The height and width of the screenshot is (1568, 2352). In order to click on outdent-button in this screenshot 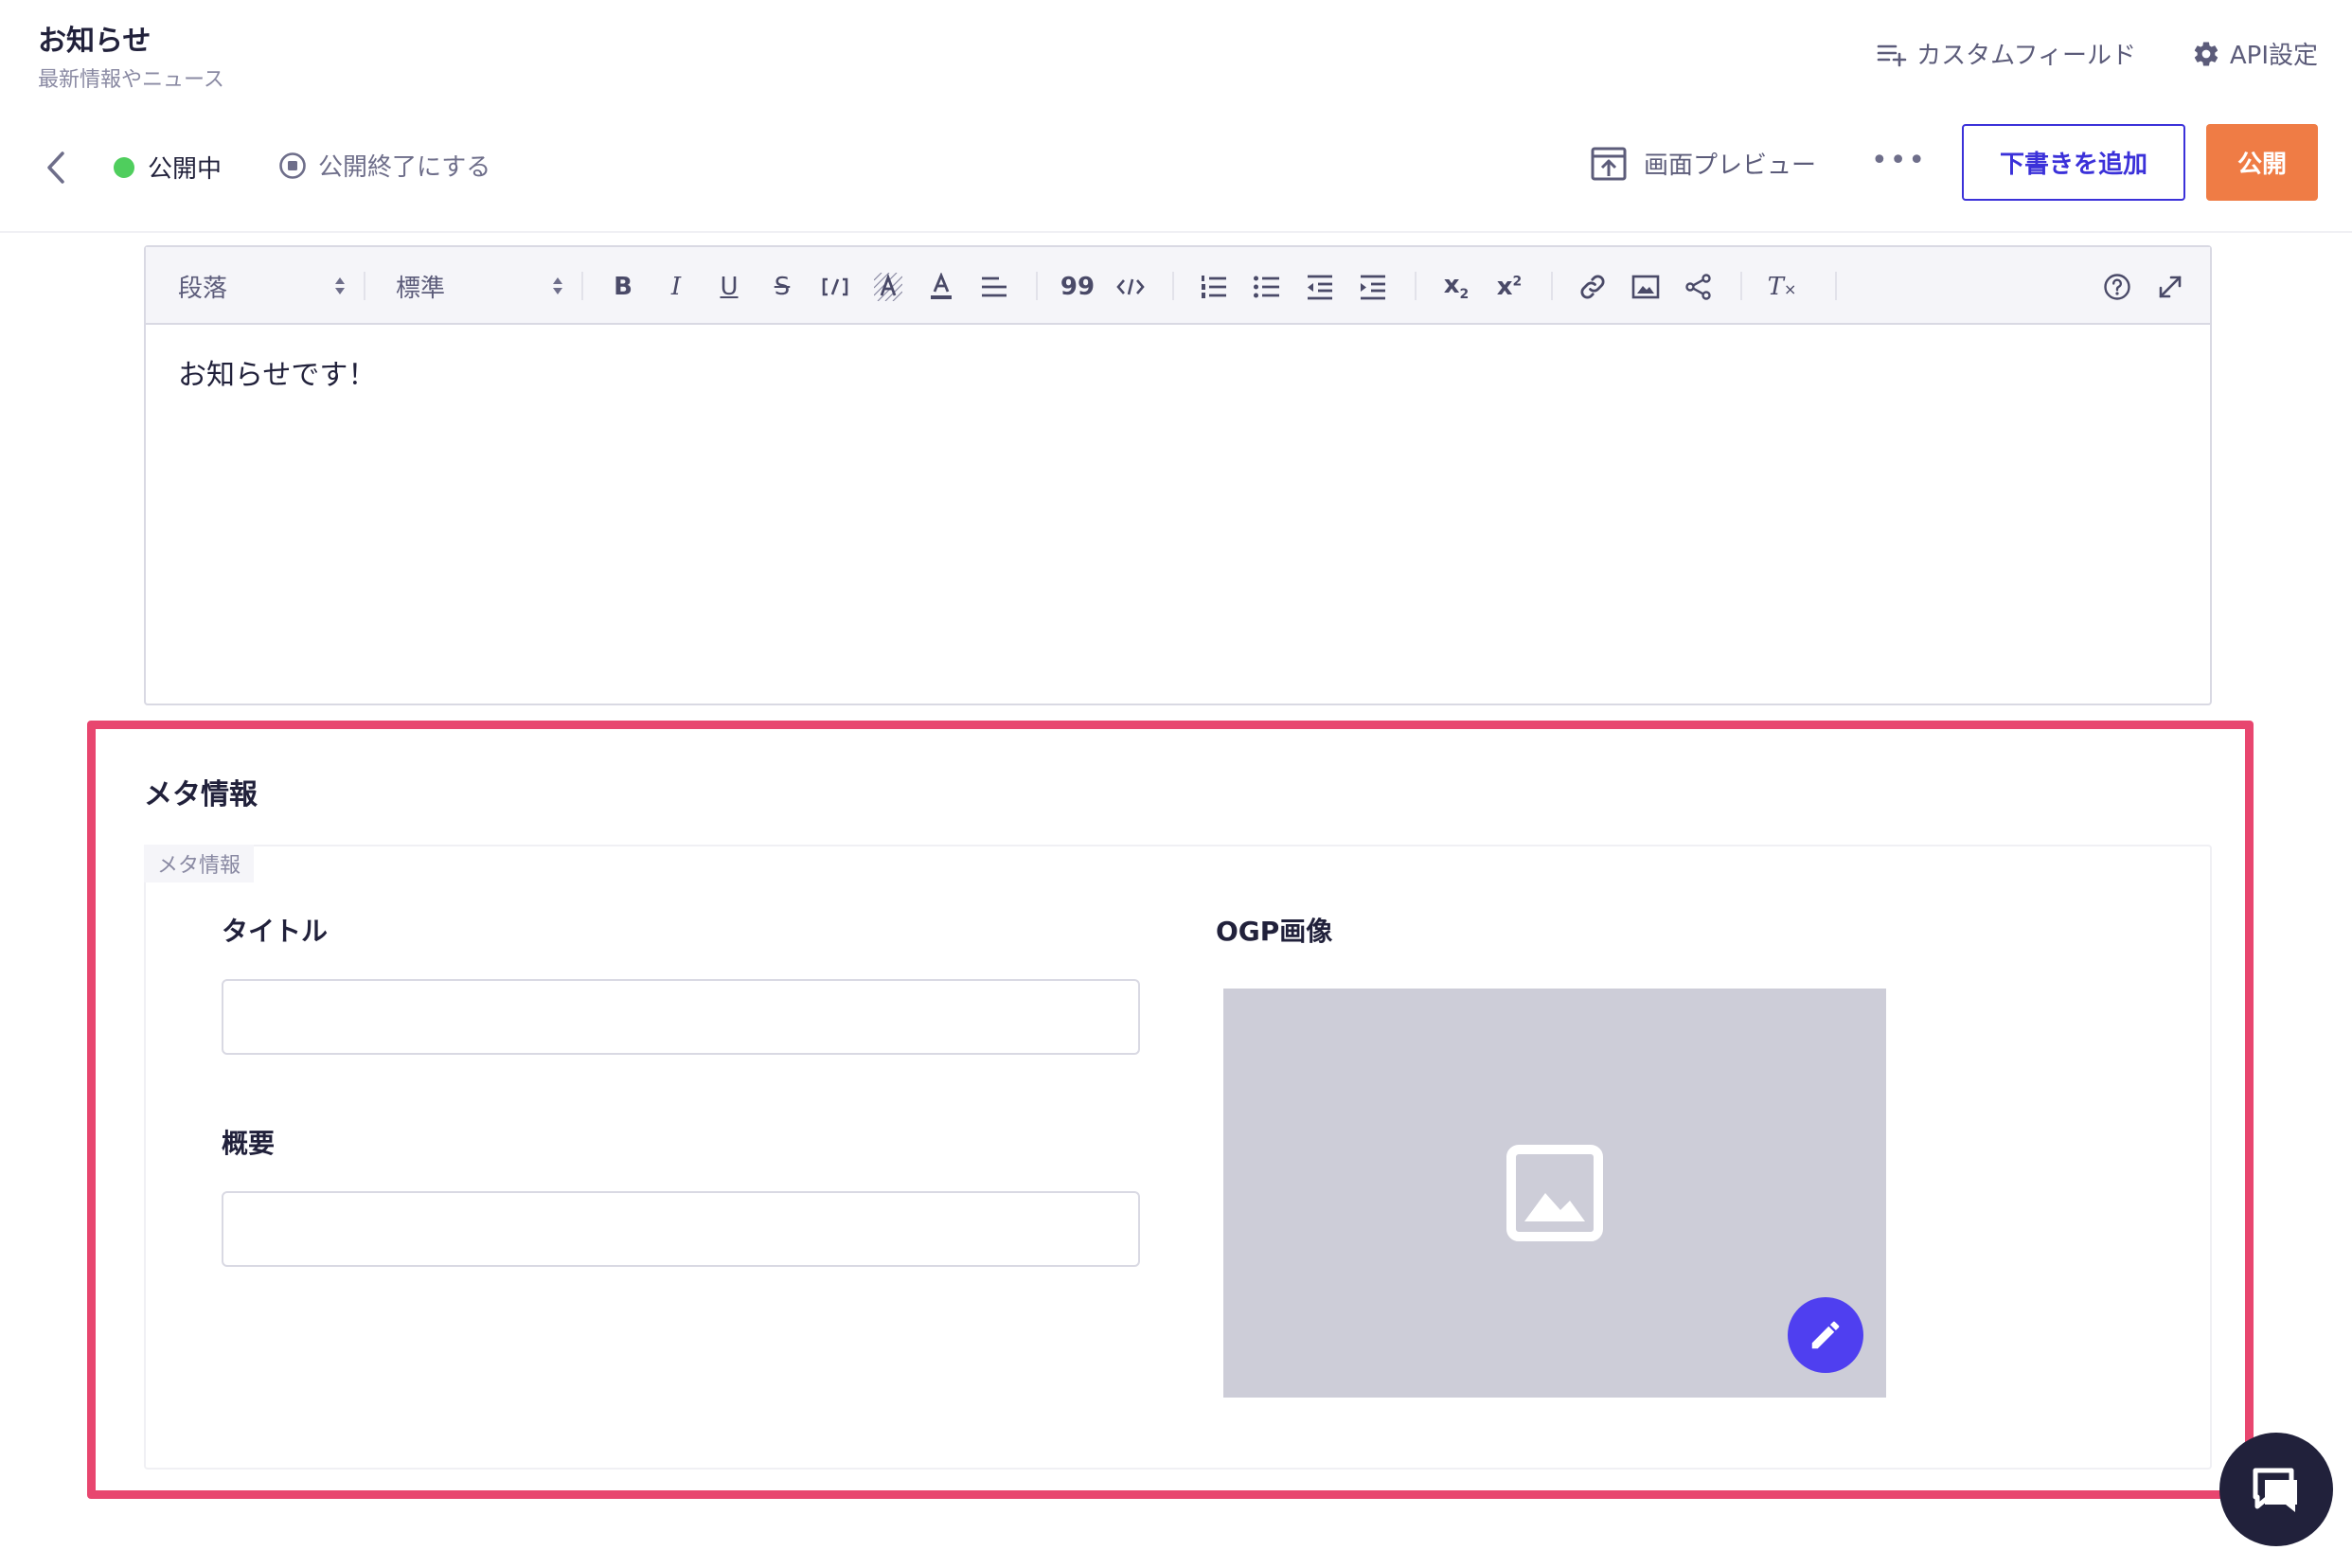, I will do `click(1320, 287)`.